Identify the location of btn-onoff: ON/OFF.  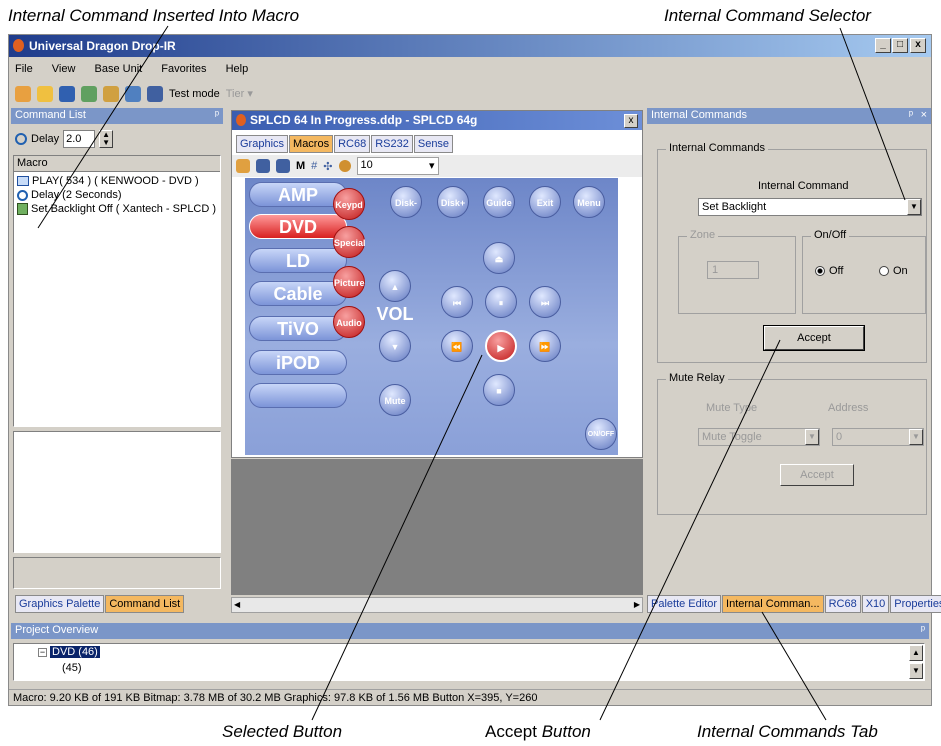
(601, 434).